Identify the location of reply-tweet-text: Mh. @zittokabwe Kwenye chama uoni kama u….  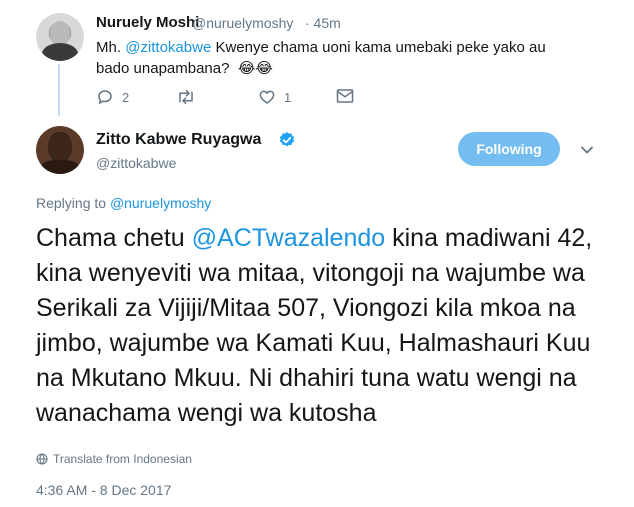
(336, 58).